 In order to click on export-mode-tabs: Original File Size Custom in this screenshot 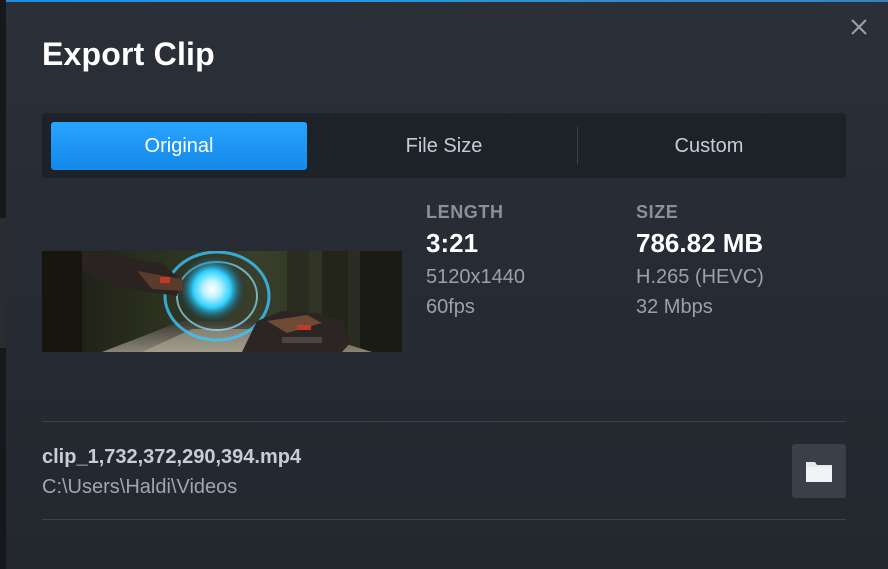, I will do `click(444, 145)`.